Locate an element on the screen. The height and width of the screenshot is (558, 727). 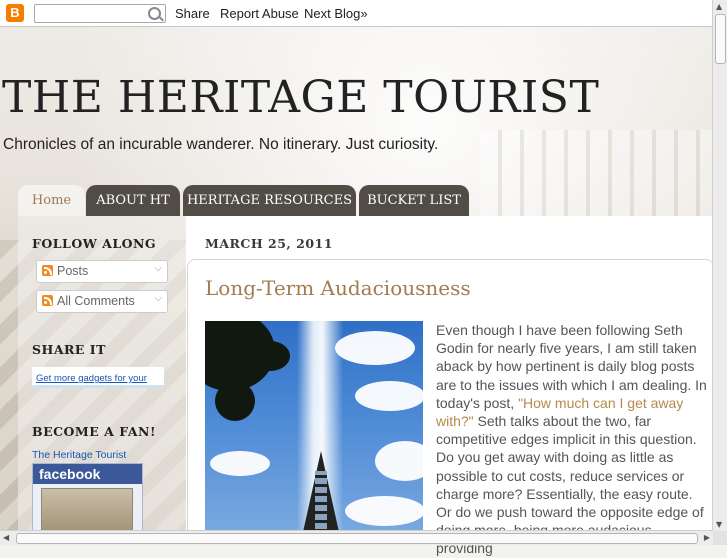
vertical-scrollbar: ▲ ▼ is located at coordinates (719, 265).